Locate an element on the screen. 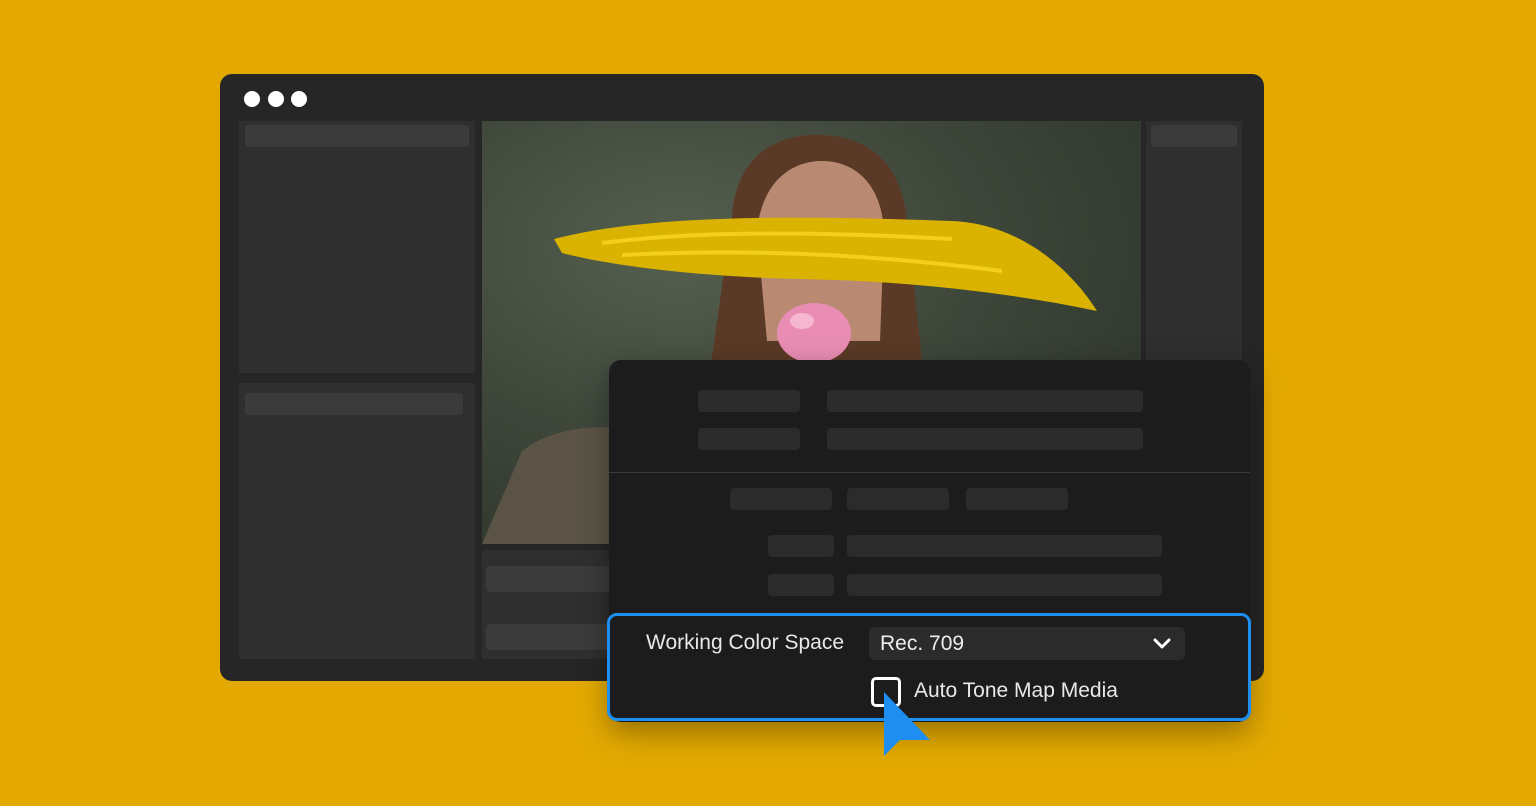 The image size is (1536, 806). media-panel is located at coordinates (357, 521).